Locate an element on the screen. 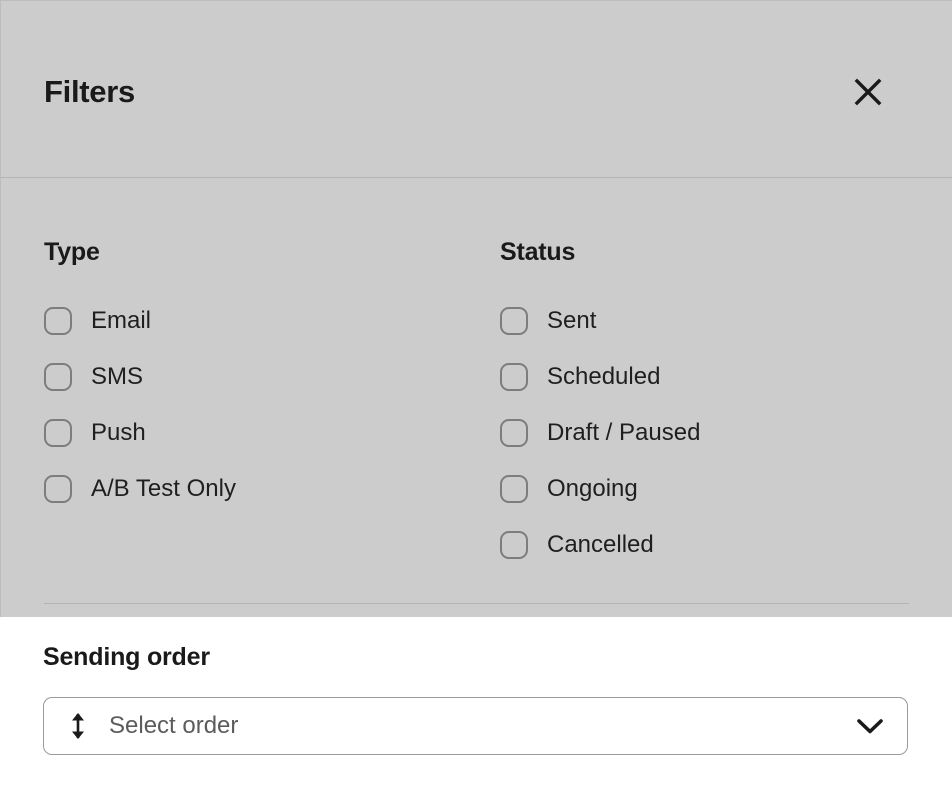 The image size is (952, 802). filter-option-scheduled: Scheduled is located at coordinates (600, 377).